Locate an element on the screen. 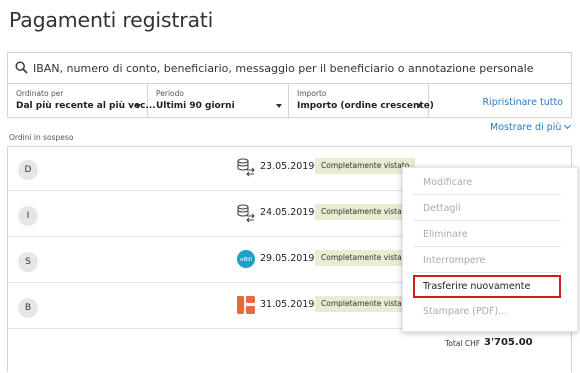 The image size is (580, 373). amount-value: Importo (ordine crescente) is located at coordinates (365, 106).